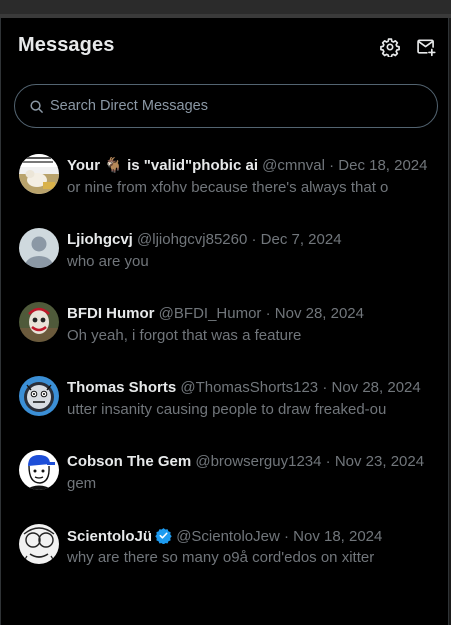 This screenshot has height=625, width=451. What do you see at coordinates (224, 46) in the screenshot?
I see `messages-header: Messages` at bounding box center [224, 46].